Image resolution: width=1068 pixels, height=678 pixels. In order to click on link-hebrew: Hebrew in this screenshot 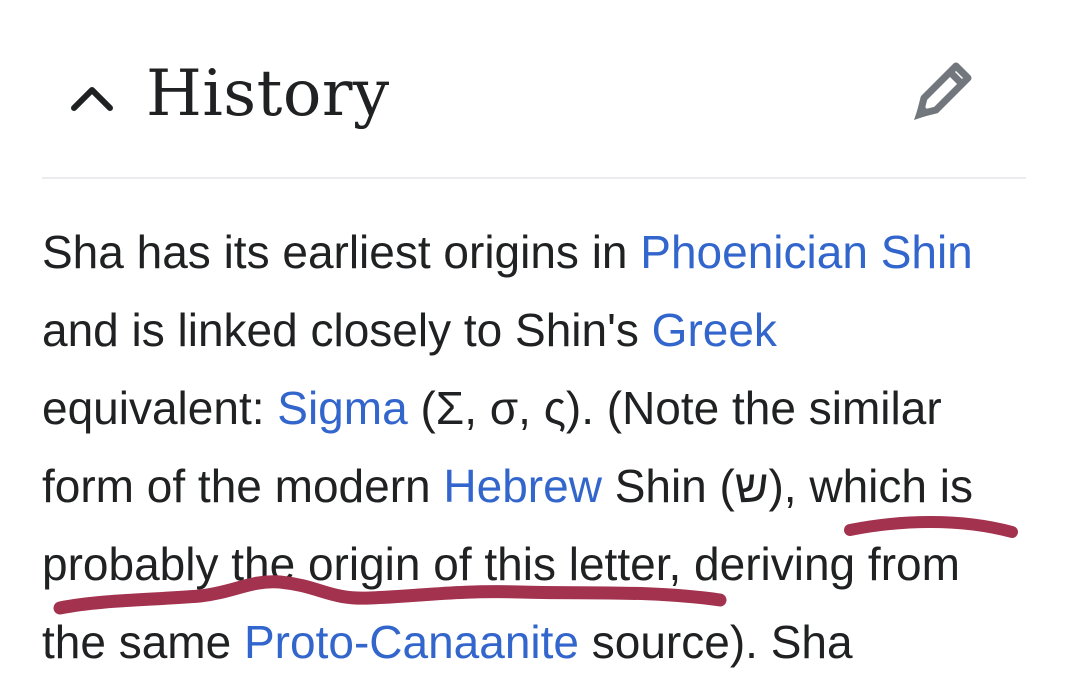, I will do `click(522, 486)`.